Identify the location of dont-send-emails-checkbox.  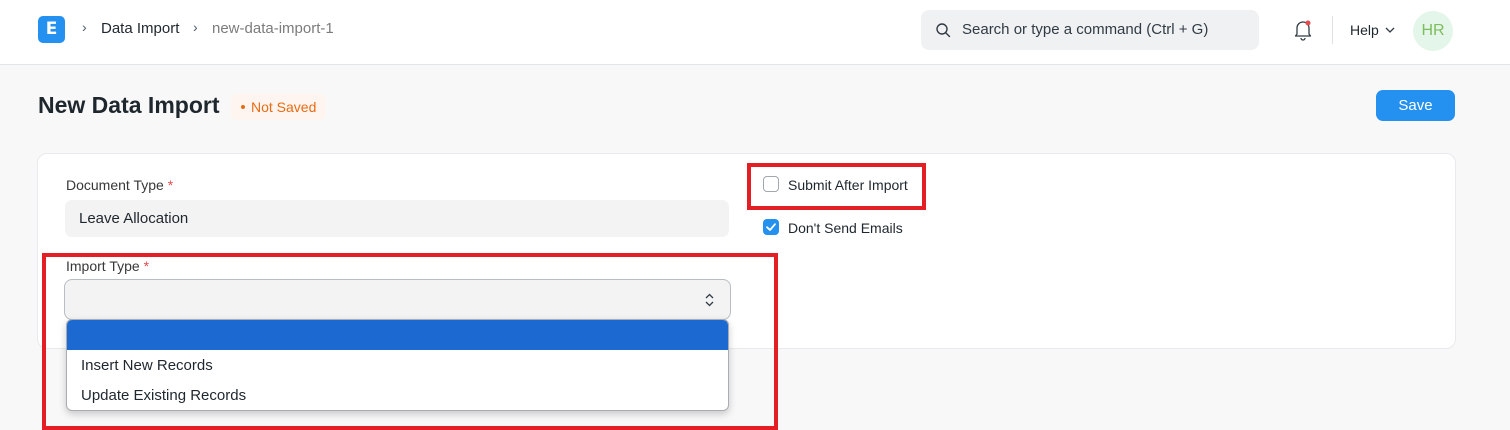
(771, 227).